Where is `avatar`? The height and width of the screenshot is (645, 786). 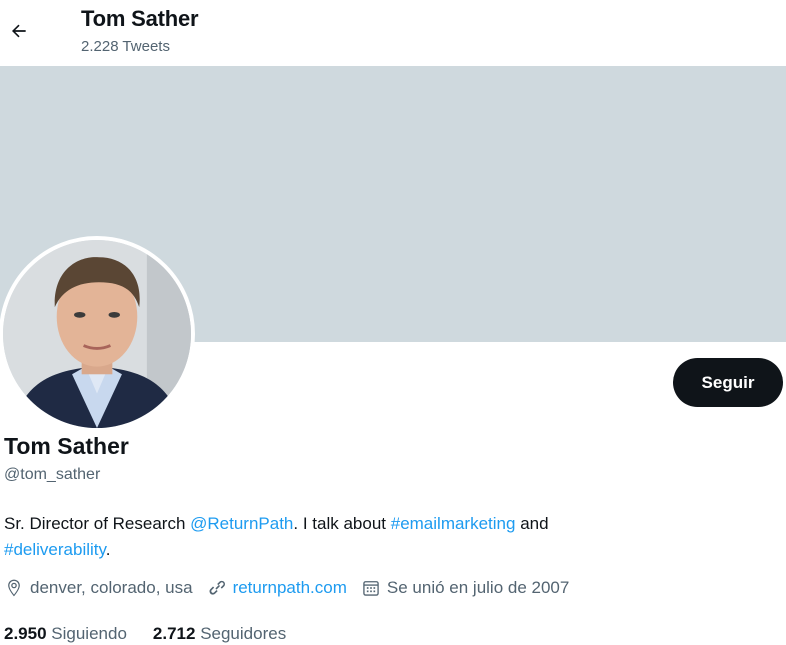 avatar is located at coordinates (97, 334).